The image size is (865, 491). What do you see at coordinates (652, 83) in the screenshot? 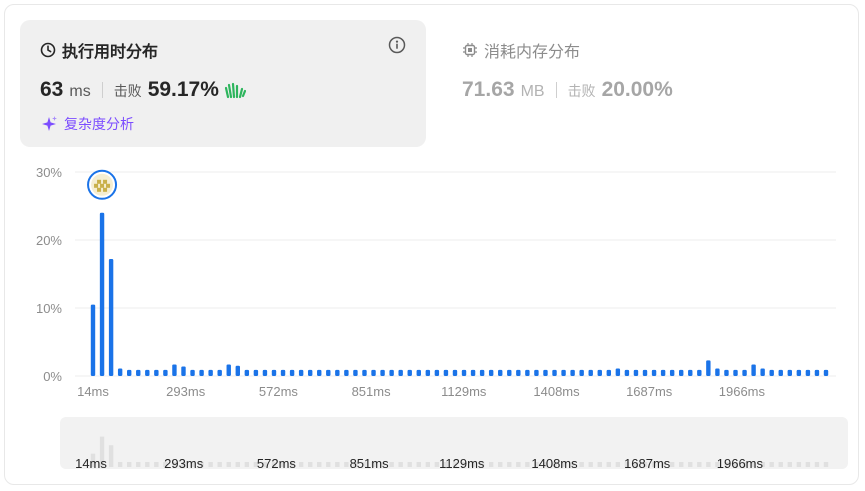
I see `memory-card: 消耗内存分布 71.63 MB 击败 20.00%` at bounding box center [652, 83].